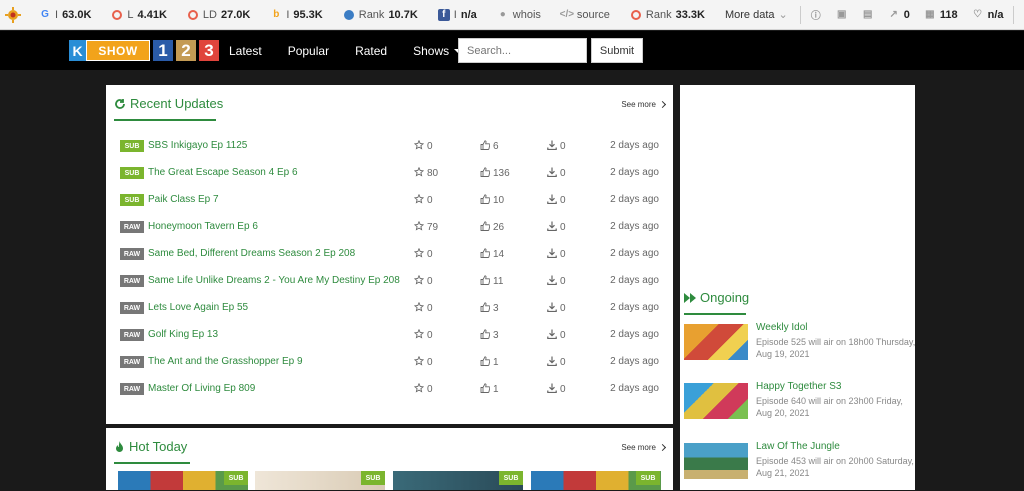 This screenshot has height=491, width=1024. Describe the element at coordinates (495, 173) in the screenshot. I see `like-stat: 136` at that location.